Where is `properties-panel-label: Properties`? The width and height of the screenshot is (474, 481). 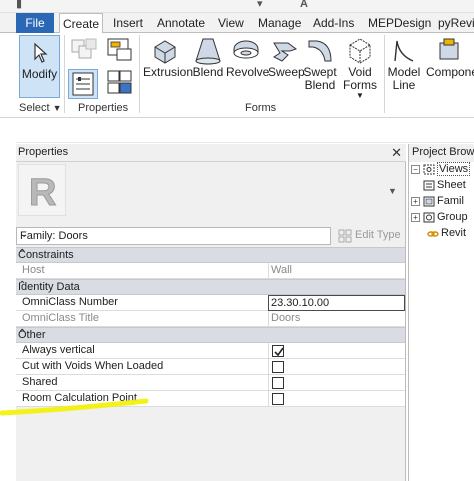
properties-panel-label: Properties is located at coordinates (103, 108).